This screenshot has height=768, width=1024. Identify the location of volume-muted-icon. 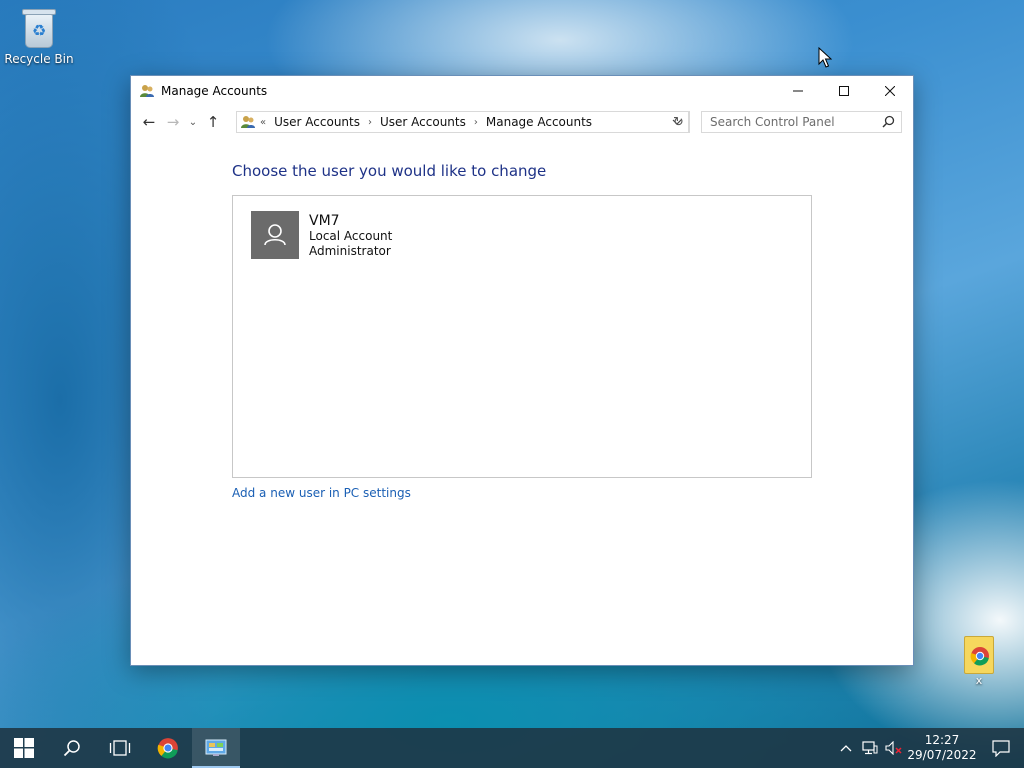
(893, 748).